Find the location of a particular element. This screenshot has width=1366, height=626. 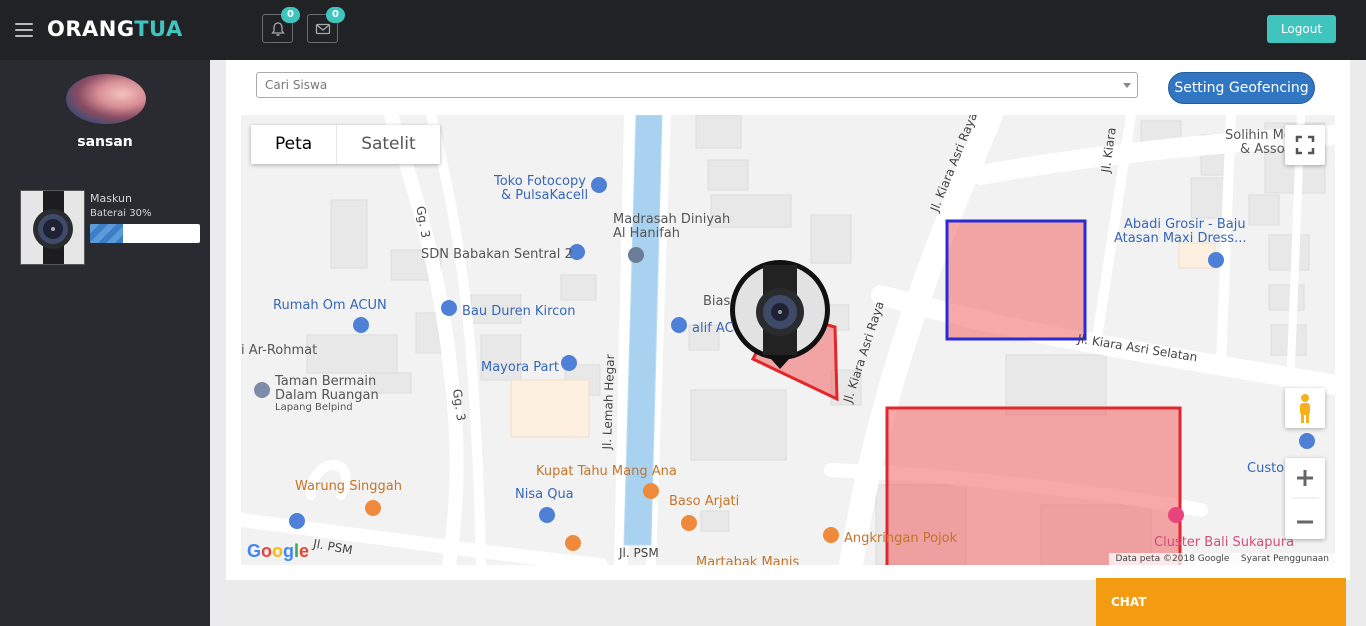

logout-button: Logout is located at coordinates (1301, 29).